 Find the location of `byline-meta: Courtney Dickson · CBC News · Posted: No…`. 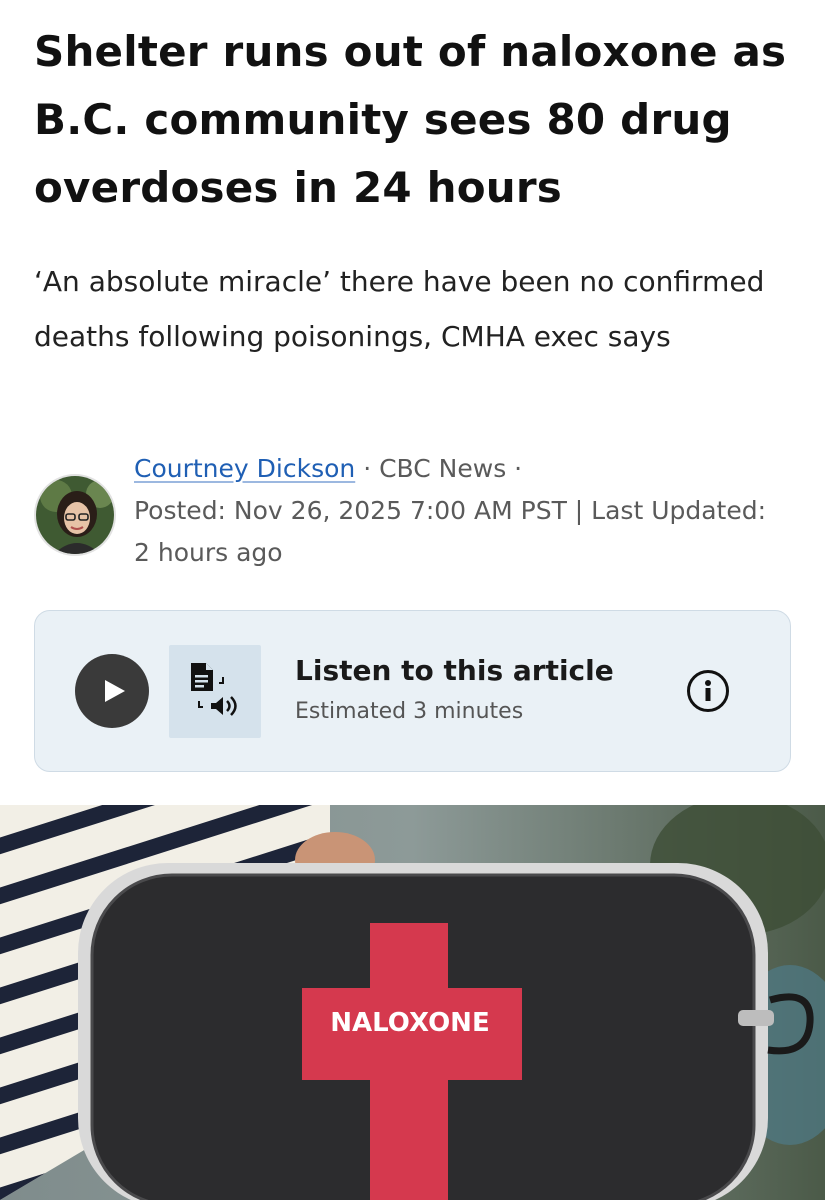

byline-meta: Courtney Dickson · CBC News · Posted: No… is located at coordinates (454, 511).